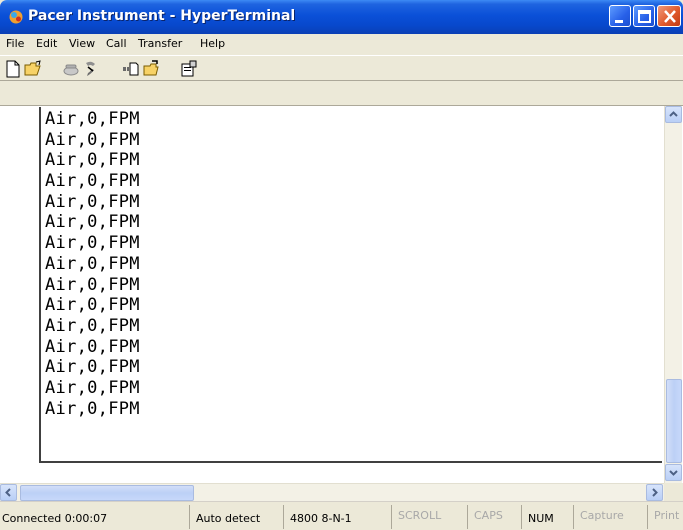  What do you see at coordinates (33, 69) in the screenshot?
I see `open-folder-icon` at bounding box center [33, 69].